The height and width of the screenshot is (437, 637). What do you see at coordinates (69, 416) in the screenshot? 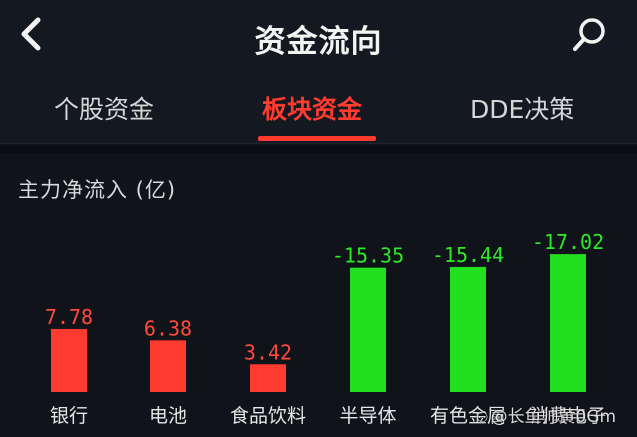
I see `category-label-0: 银行` at bounding box center [69, 416].